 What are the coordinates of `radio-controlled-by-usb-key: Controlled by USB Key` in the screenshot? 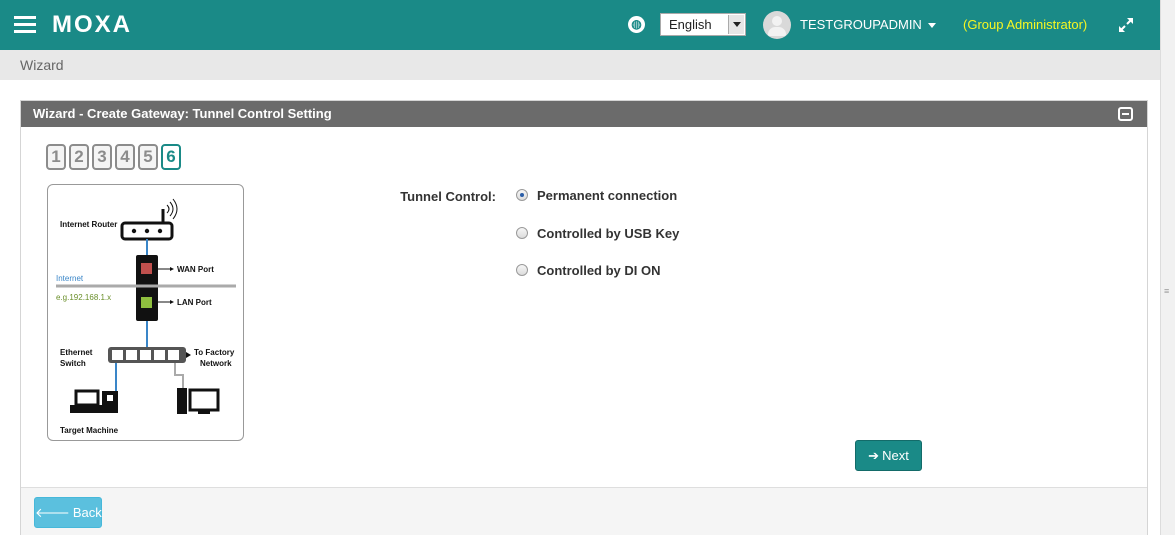 It's located at (597, 233).